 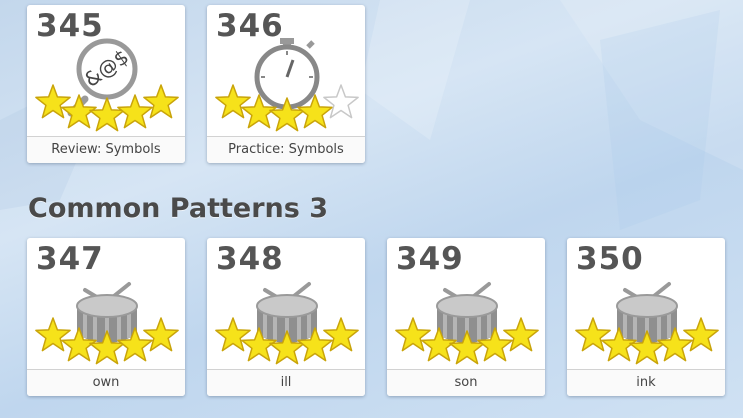 What do you see at coordinates (341, 101) in the screenshot?
I see `star-empty-icon` at bounding box center [341, 101].